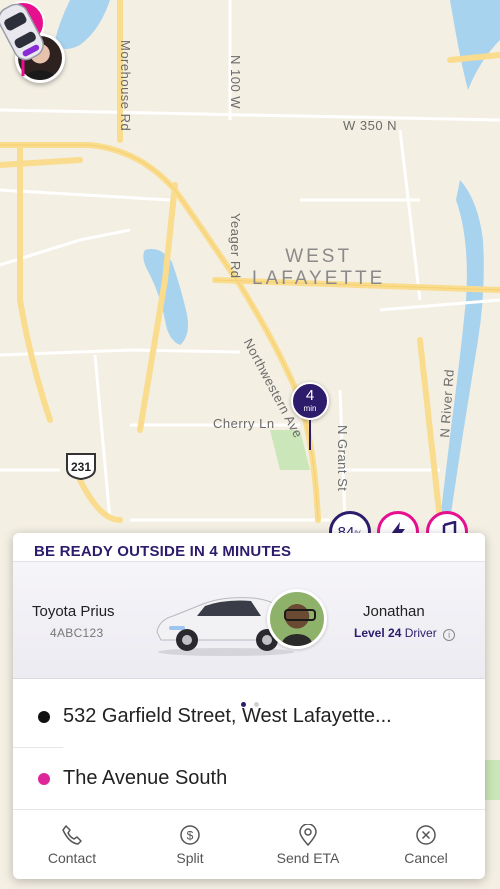 The height and width of the screenshot is (889, 500). I want to click on street-label-w350n: W 350 N, so click(370, 125).